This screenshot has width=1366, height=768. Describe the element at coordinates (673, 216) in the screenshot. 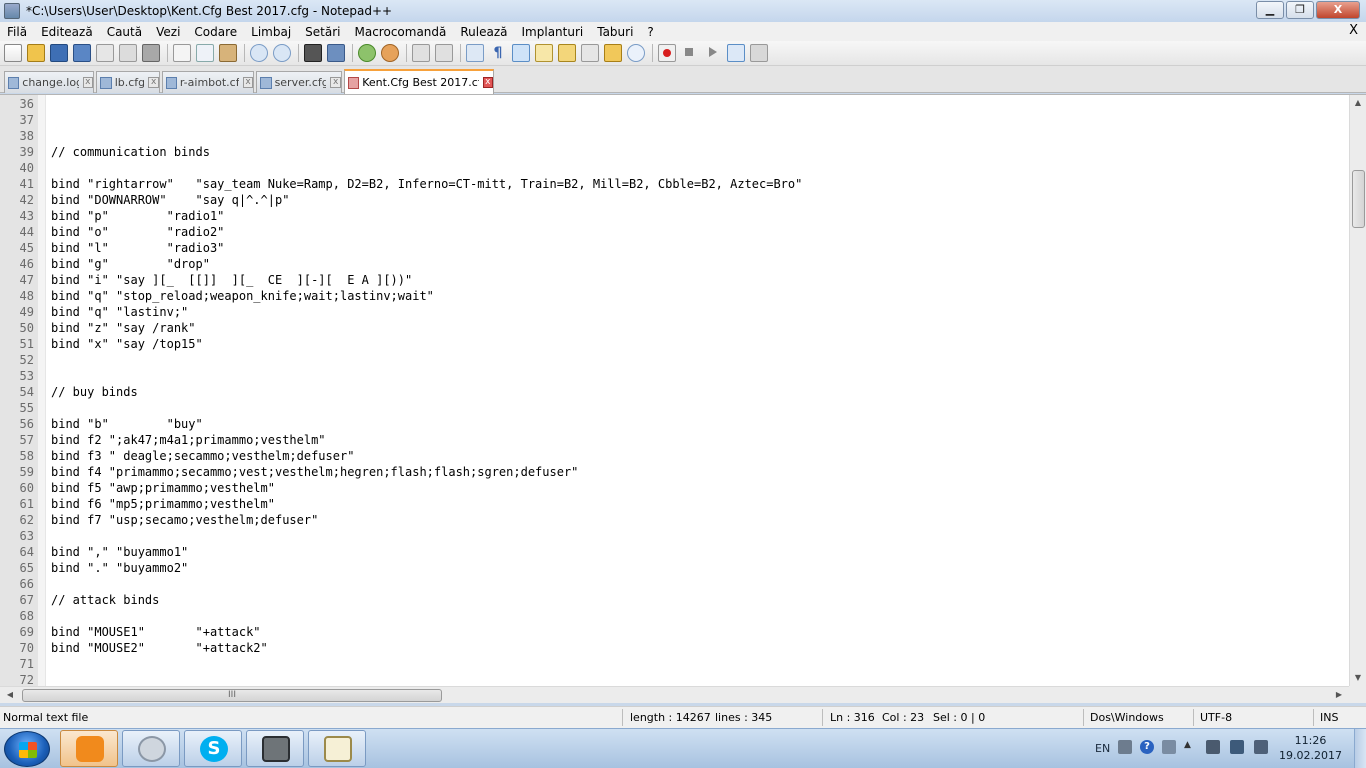

I see `editor-line: 43 bind "p" "radio1"` at that location.